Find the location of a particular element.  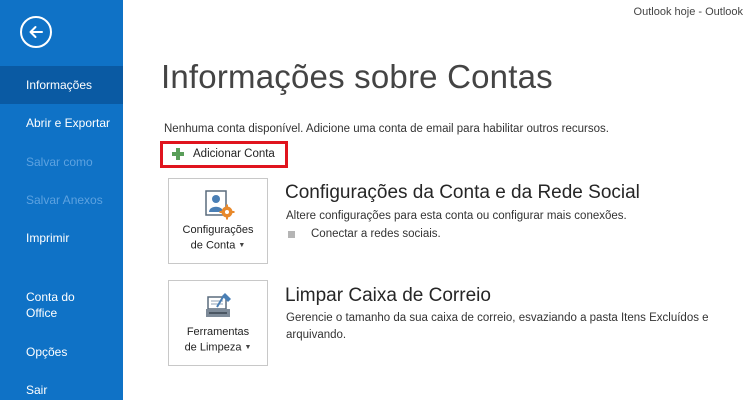

cleanup-tools-button: Ferramentas de Limpeza ▼ is located at coordinates (218, 323).